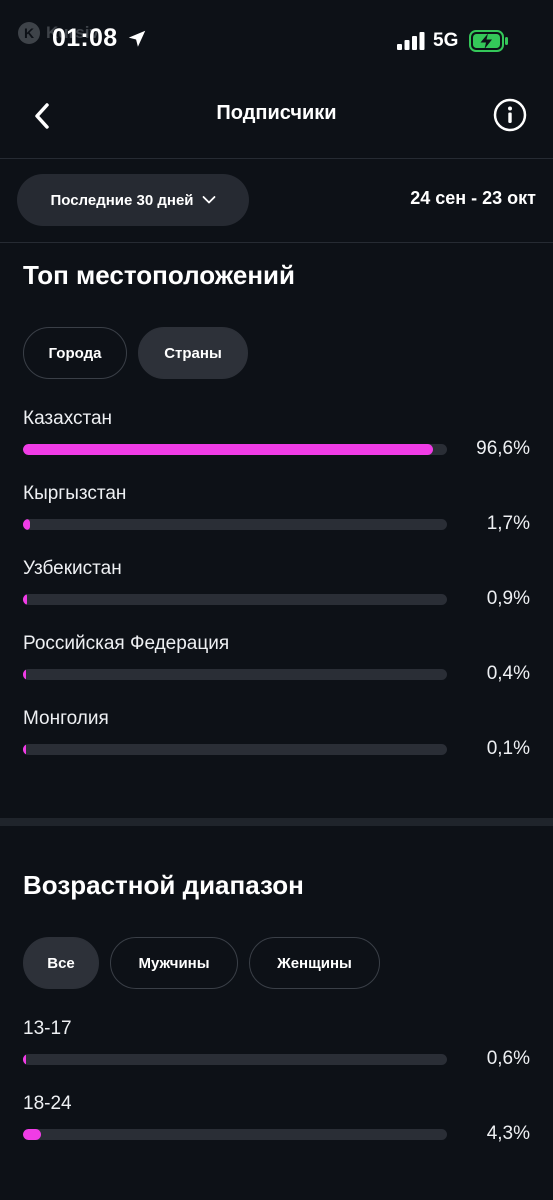 This screenshot has height=1200, width=553. What do you see at coordinates (85, 38) in the screenshot?
I see `status-time: 01:08` at bounding box center [85, 38].